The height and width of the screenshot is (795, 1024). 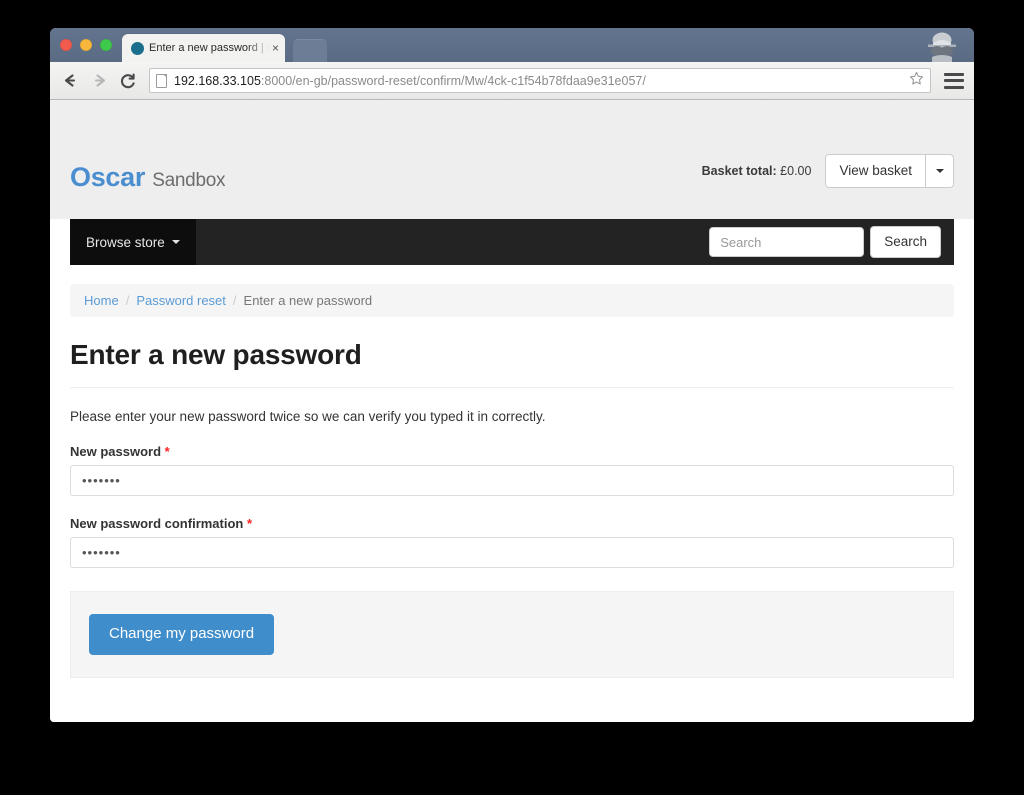 I want to click on browser-tab-strip: Enter a new password | Os ×, so click(x=512, y=45).